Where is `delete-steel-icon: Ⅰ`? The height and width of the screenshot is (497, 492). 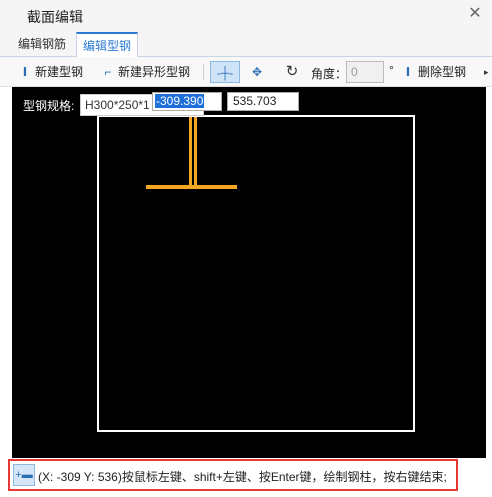
delete-steel-icon: Ⅰ is located at coordinates (408, 72).